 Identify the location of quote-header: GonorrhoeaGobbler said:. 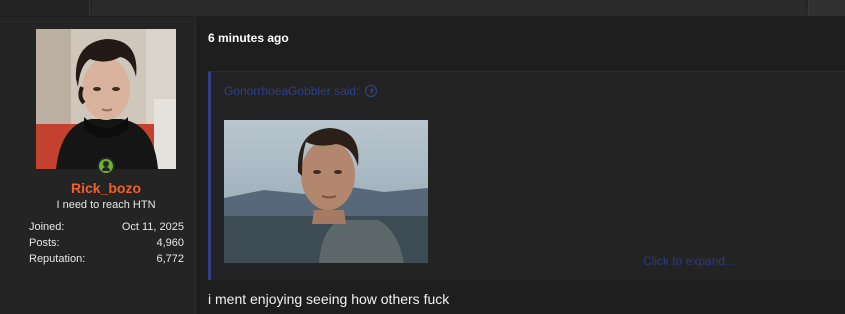
(301, 91).